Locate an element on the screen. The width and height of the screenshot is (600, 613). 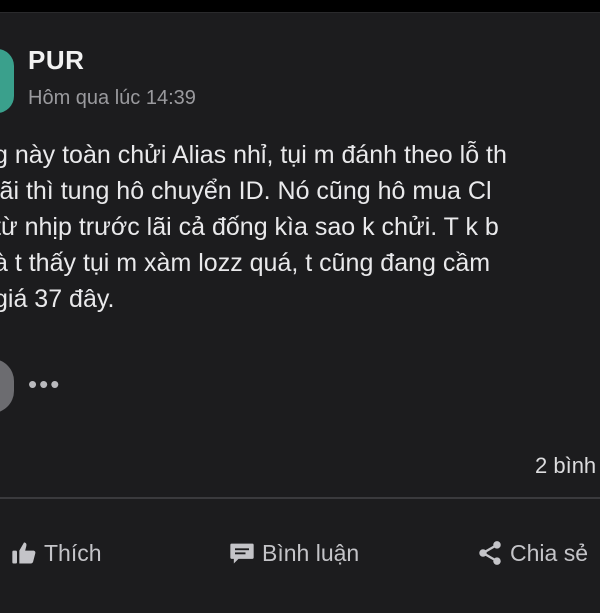
post-timestamp: Hôm qua lúc 14:39 is located at coordinates (112, 98).